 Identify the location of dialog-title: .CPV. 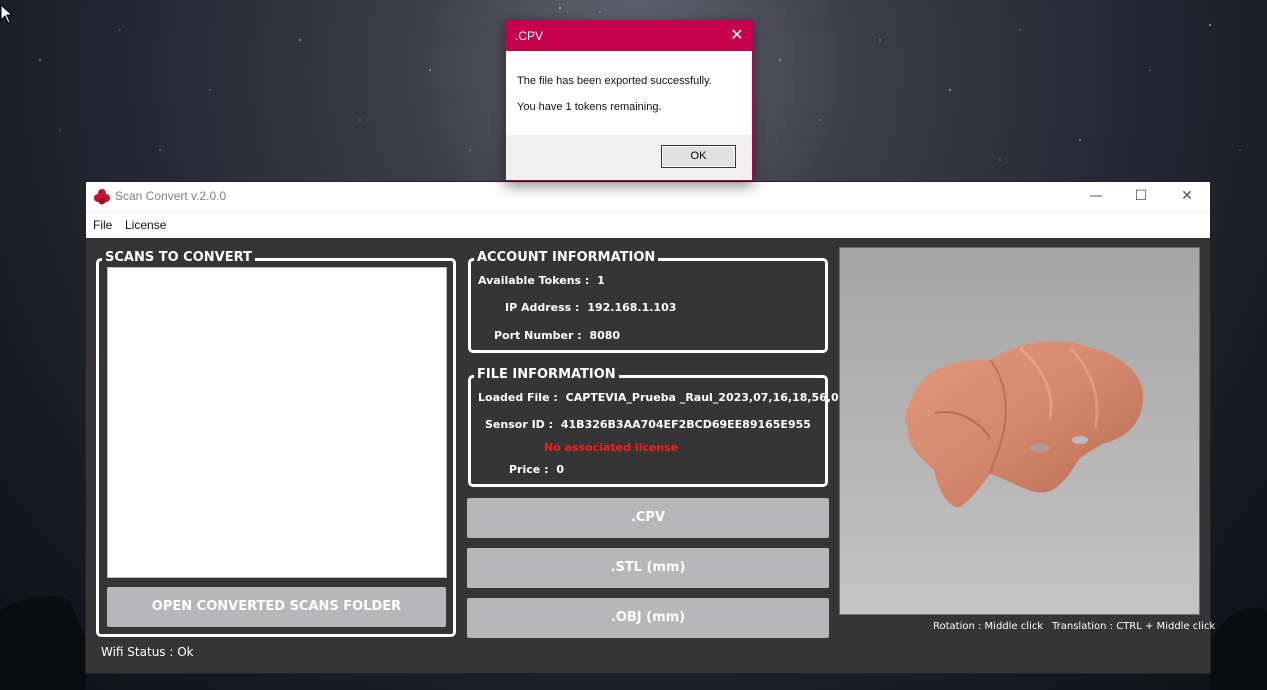
(529, 36).